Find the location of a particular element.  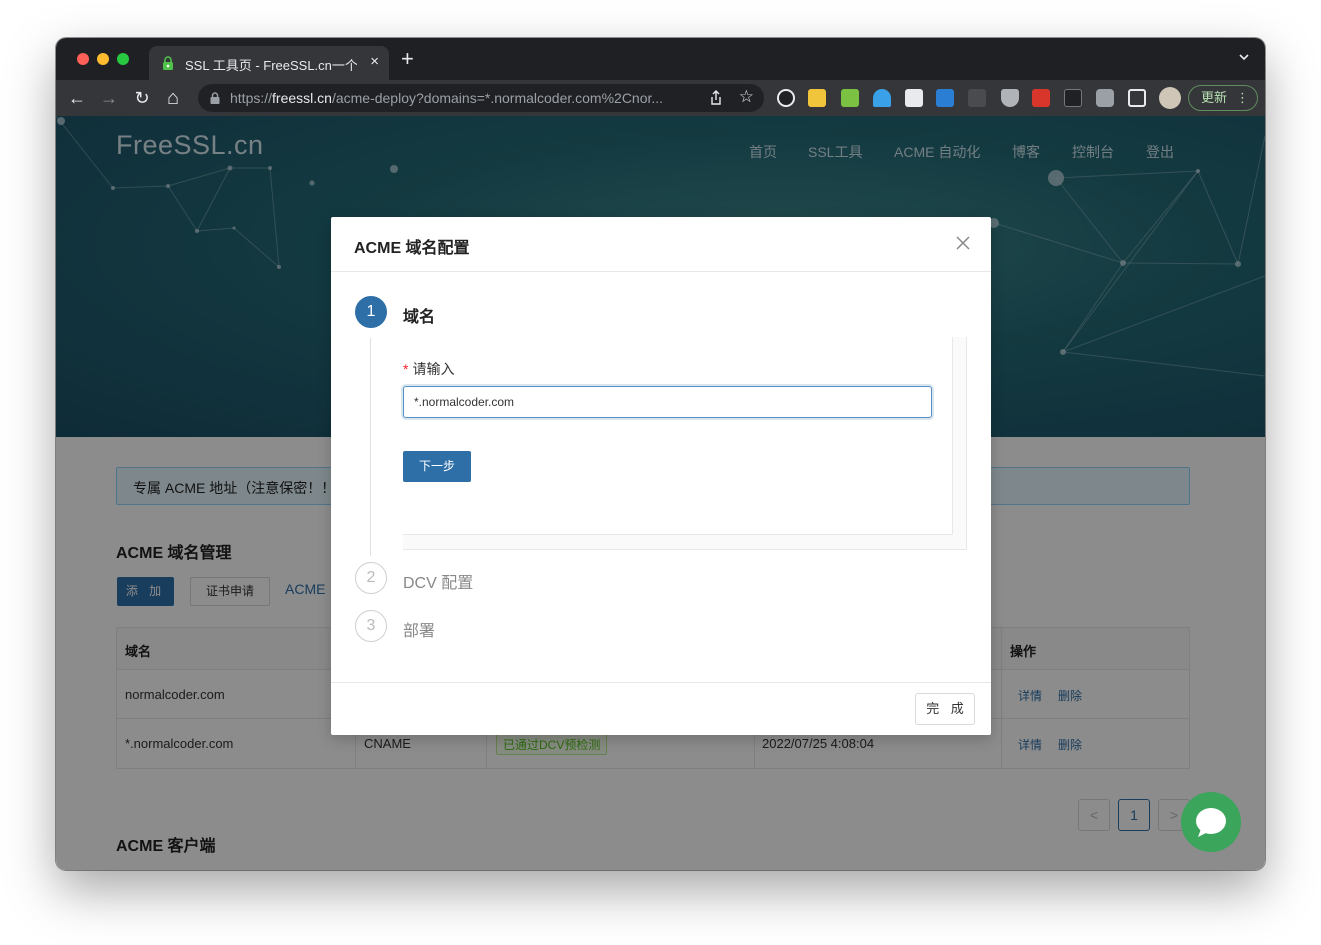

fe-extension-icon is located at coordinates (1041, 98).